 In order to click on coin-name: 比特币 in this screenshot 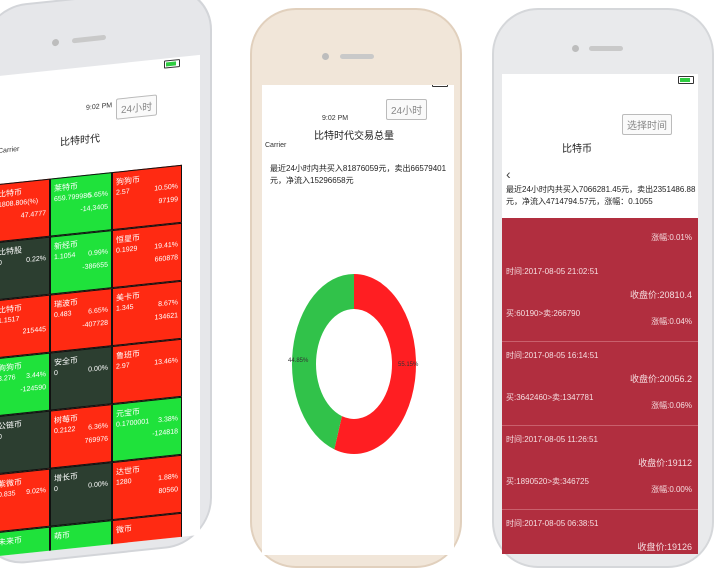, I will do `click(11, 309)`.